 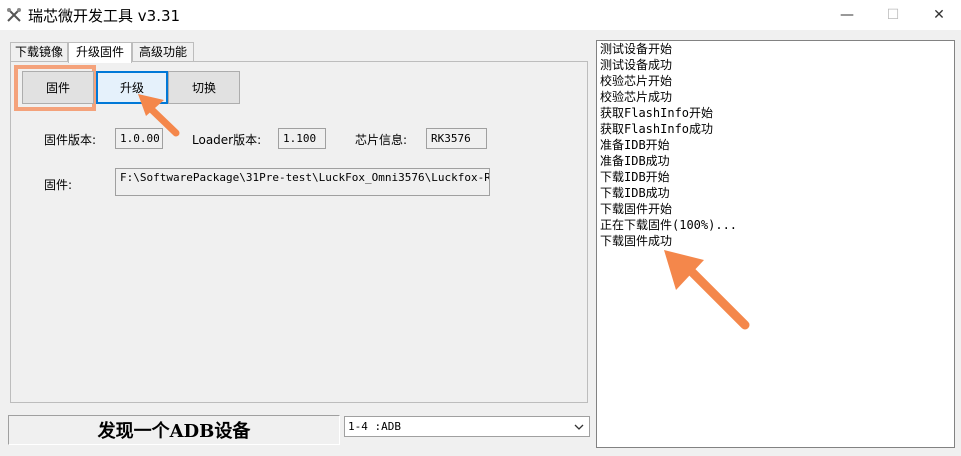 I want to click on device-select-value: 1-4 :ADB, so click(x=374, y=426).